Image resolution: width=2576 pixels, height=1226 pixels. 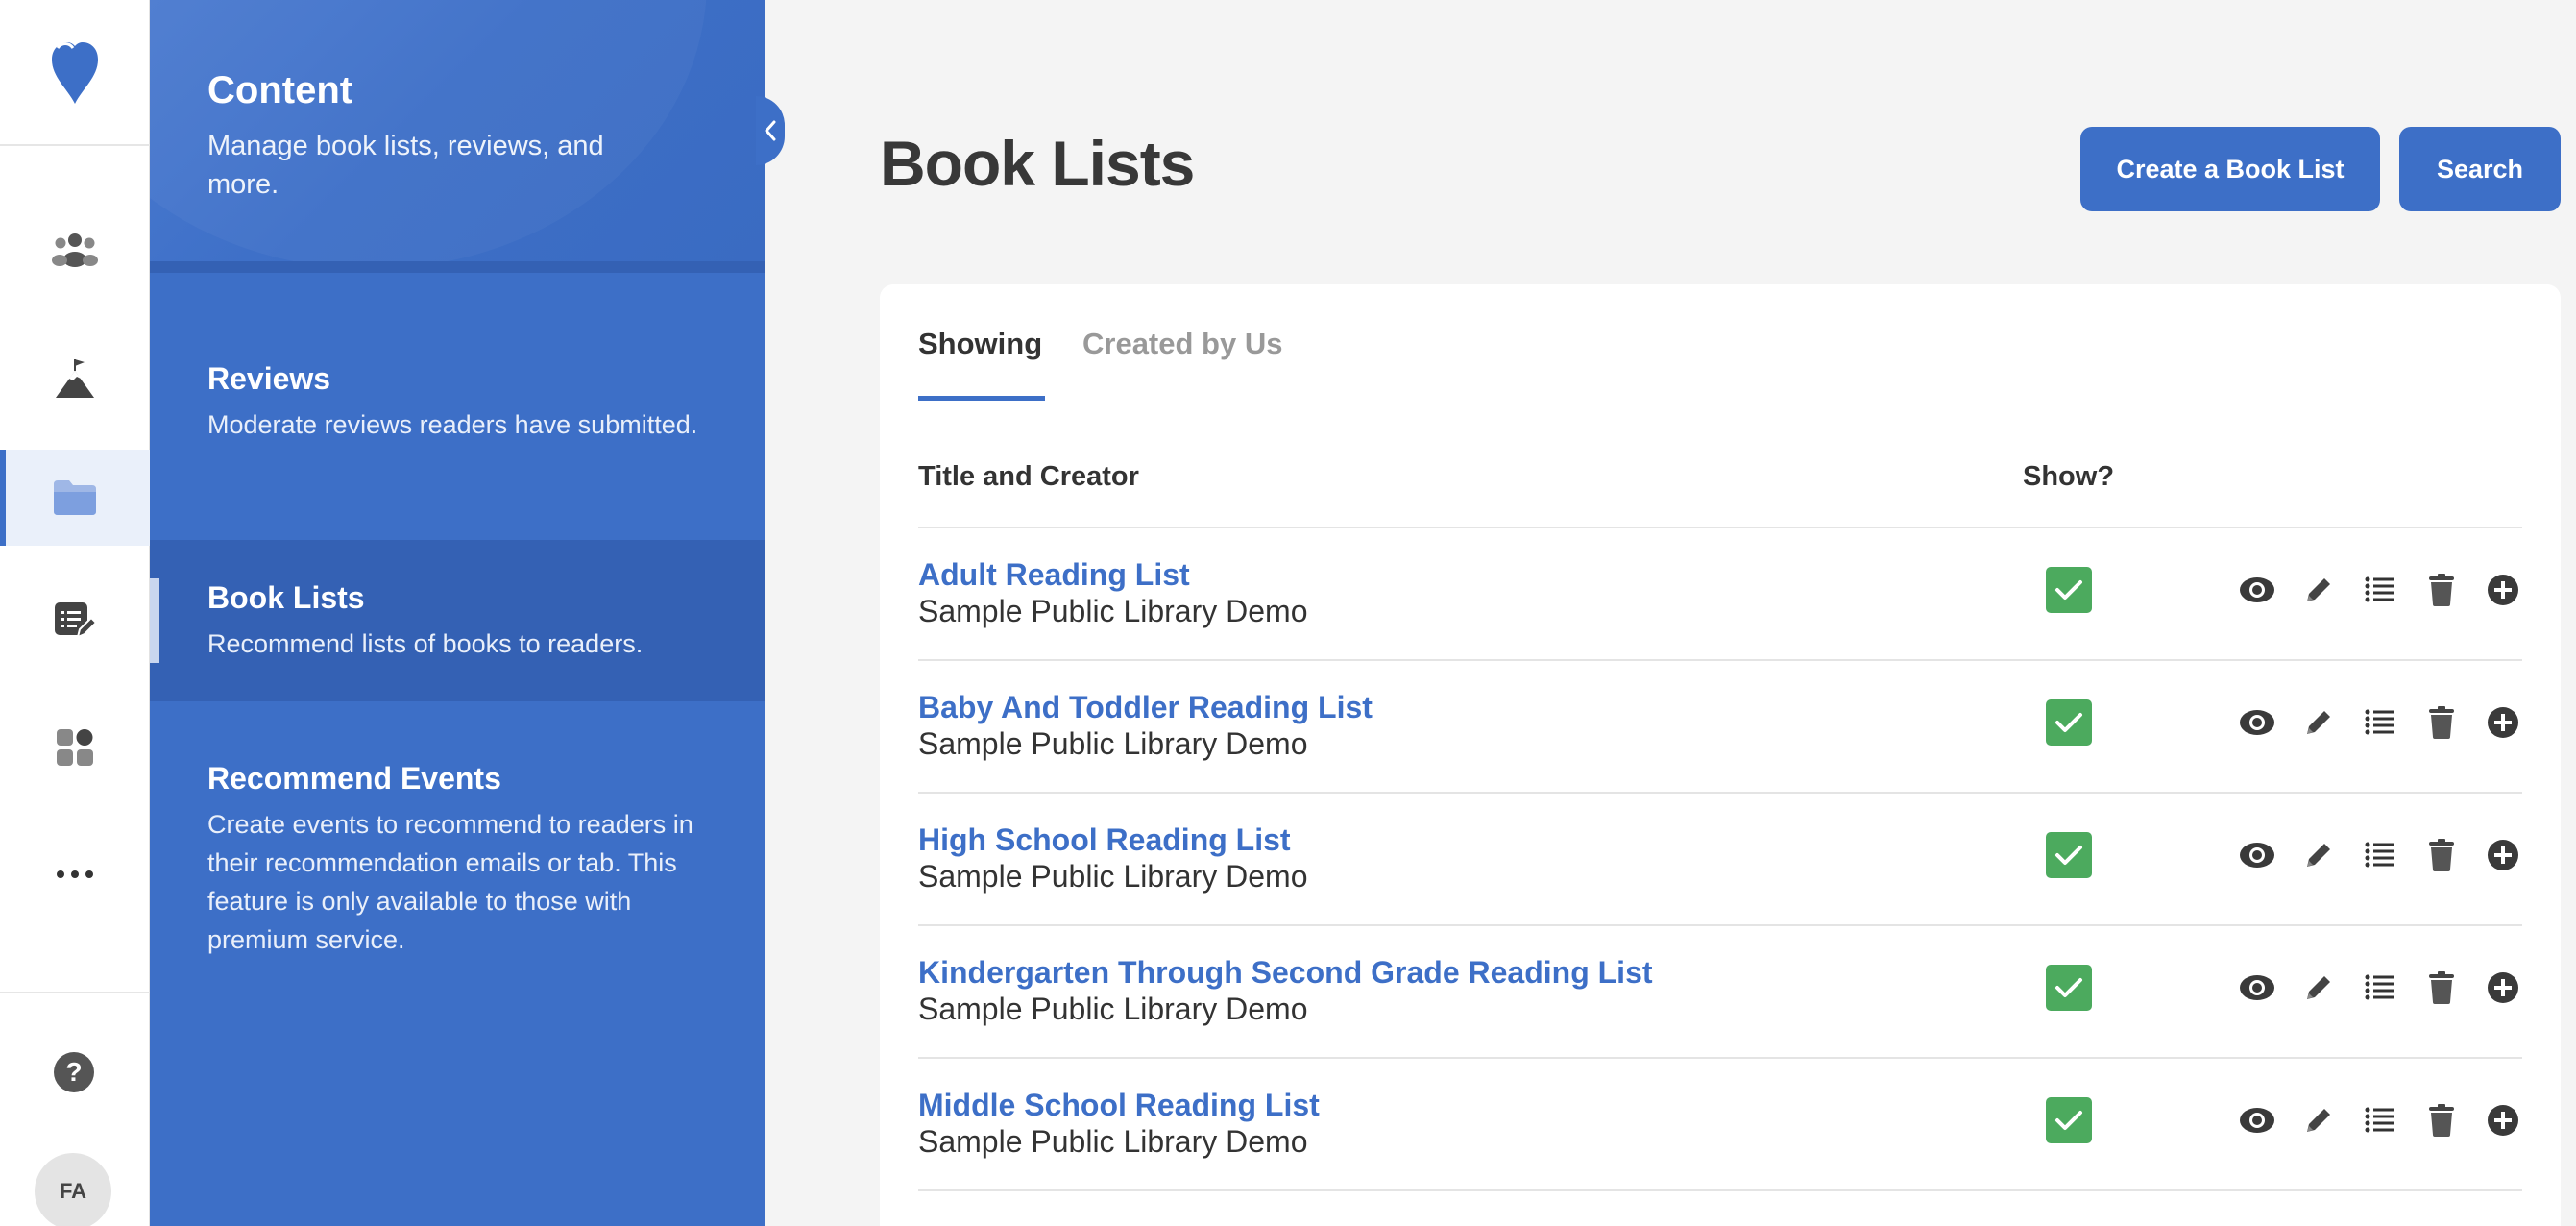 I want to click on create-book-list-button: Create a Book List, so click(x=2230, y=169).